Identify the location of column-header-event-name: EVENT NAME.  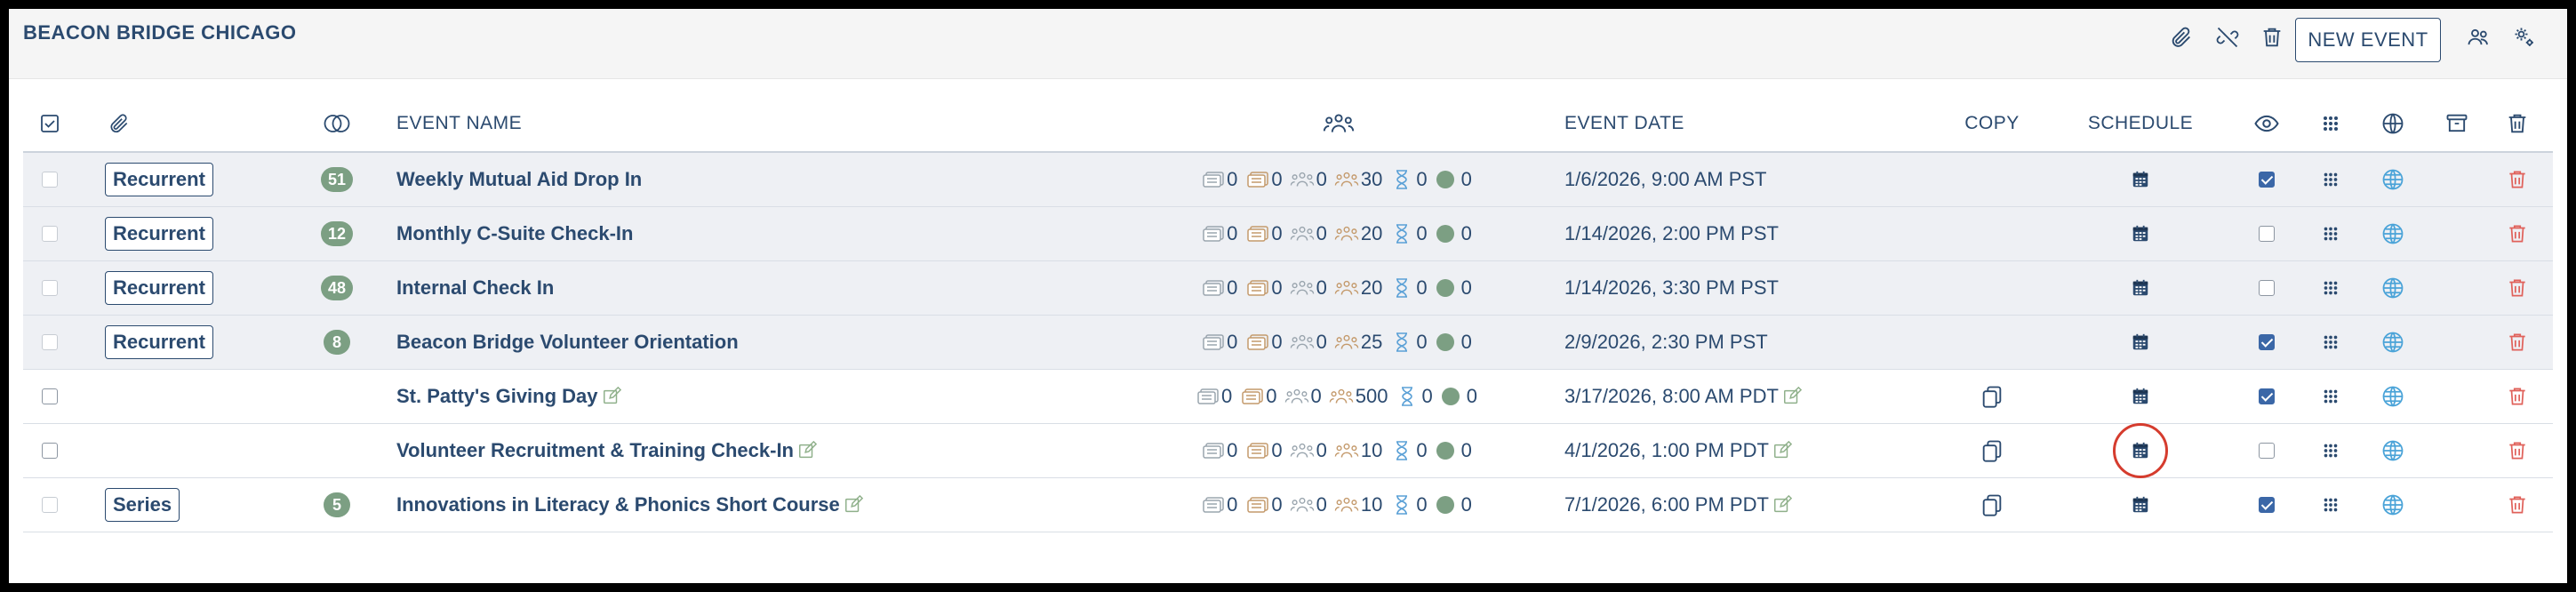
(618, 123).